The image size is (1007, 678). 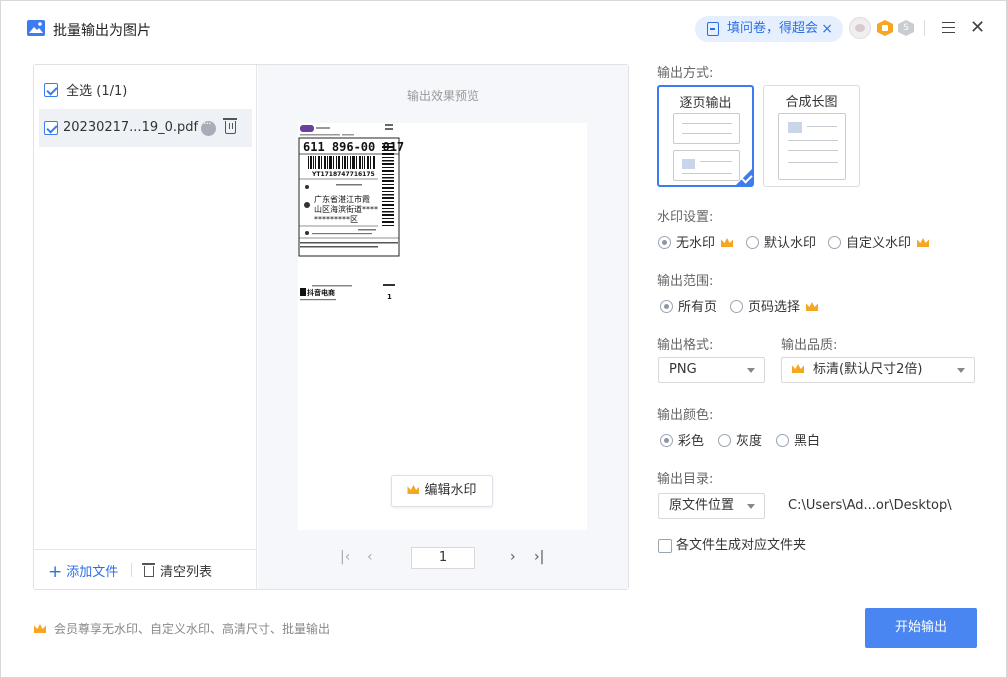 I want to click on file-checkbox, so click(x=51, y=128).